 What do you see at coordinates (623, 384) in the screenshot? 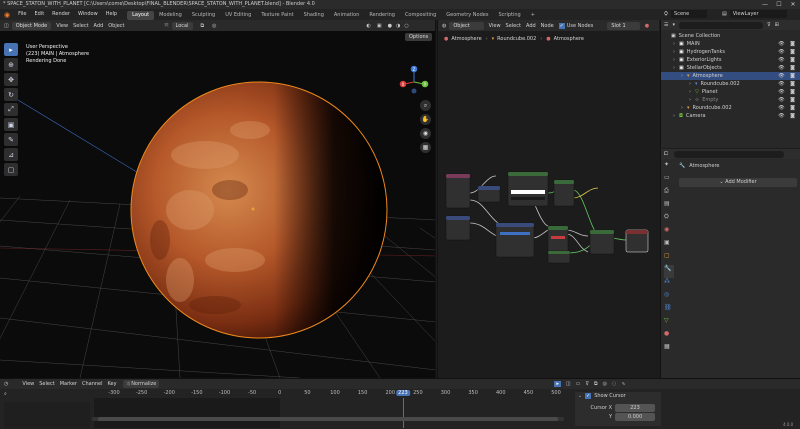
I see `normalize-curves-icon: ∿` at bounding box center [623, 384].